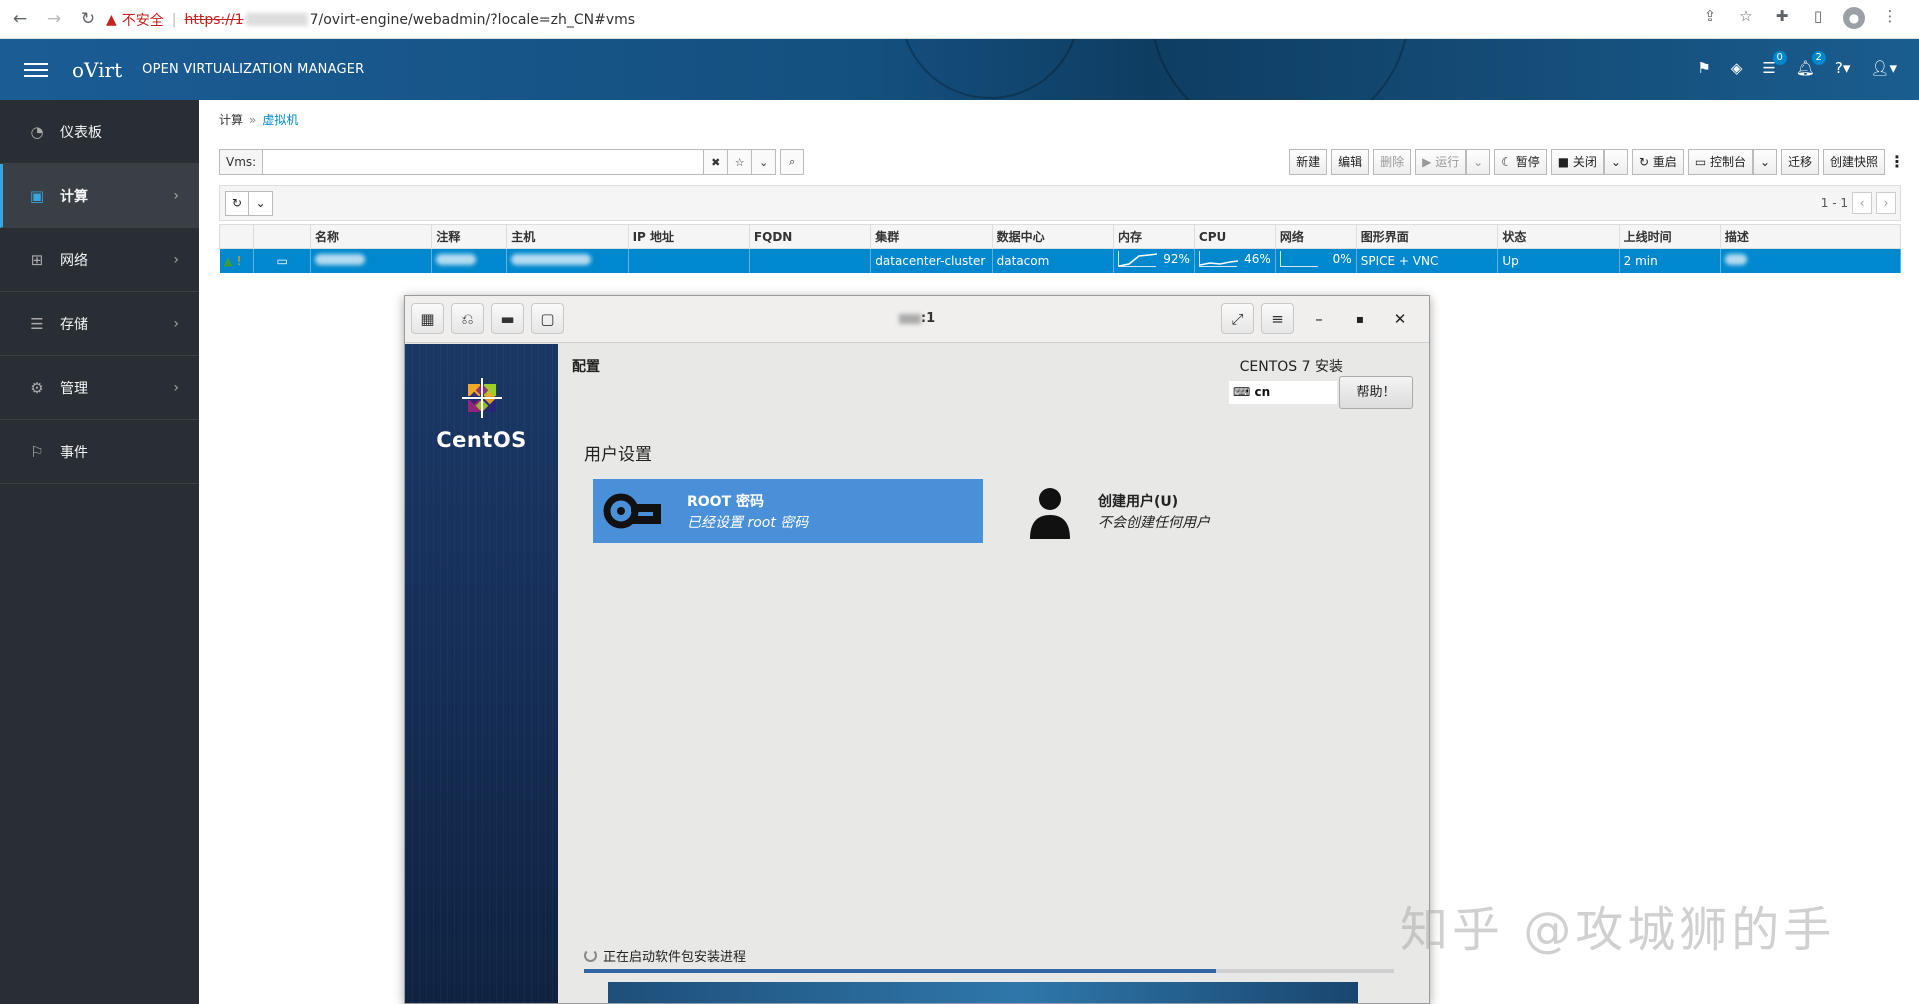  I want to click on shutdown-button: ■ 关闭, so click(1577, 162).